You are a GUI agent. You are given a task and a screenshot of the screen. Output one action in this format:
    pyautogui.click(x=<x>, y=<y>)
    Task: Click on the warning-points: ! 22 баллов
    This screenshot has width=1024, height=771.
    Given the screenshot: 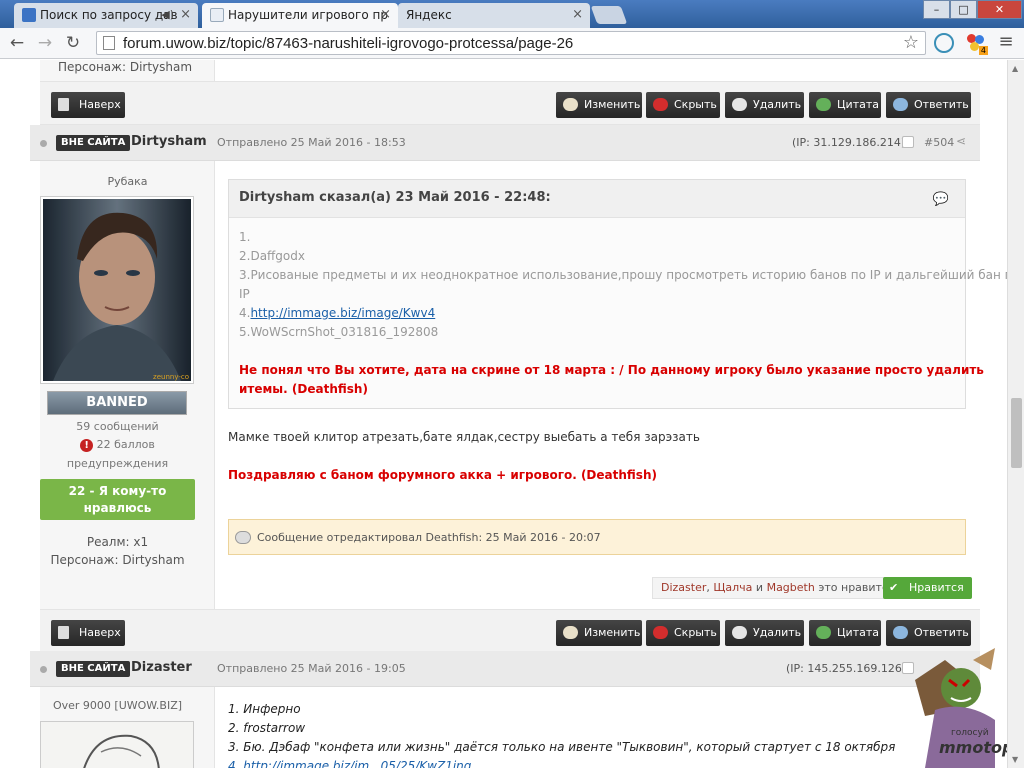 What is the action you would take?
    pyautogui.click(x=117, y=445)
    